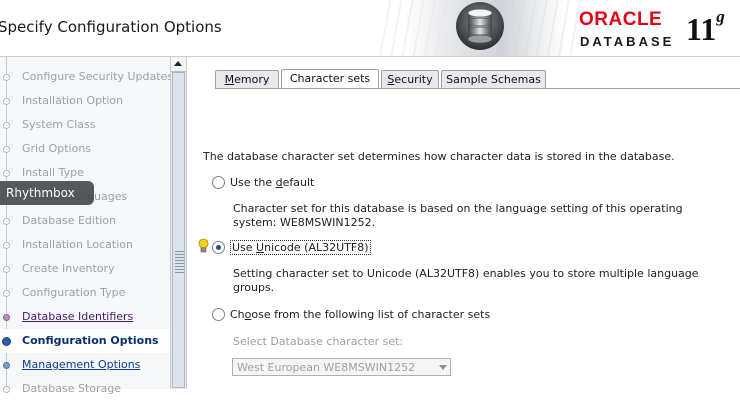  I want to click on nav-step-label: Database Identifiers, so click(78, 316).